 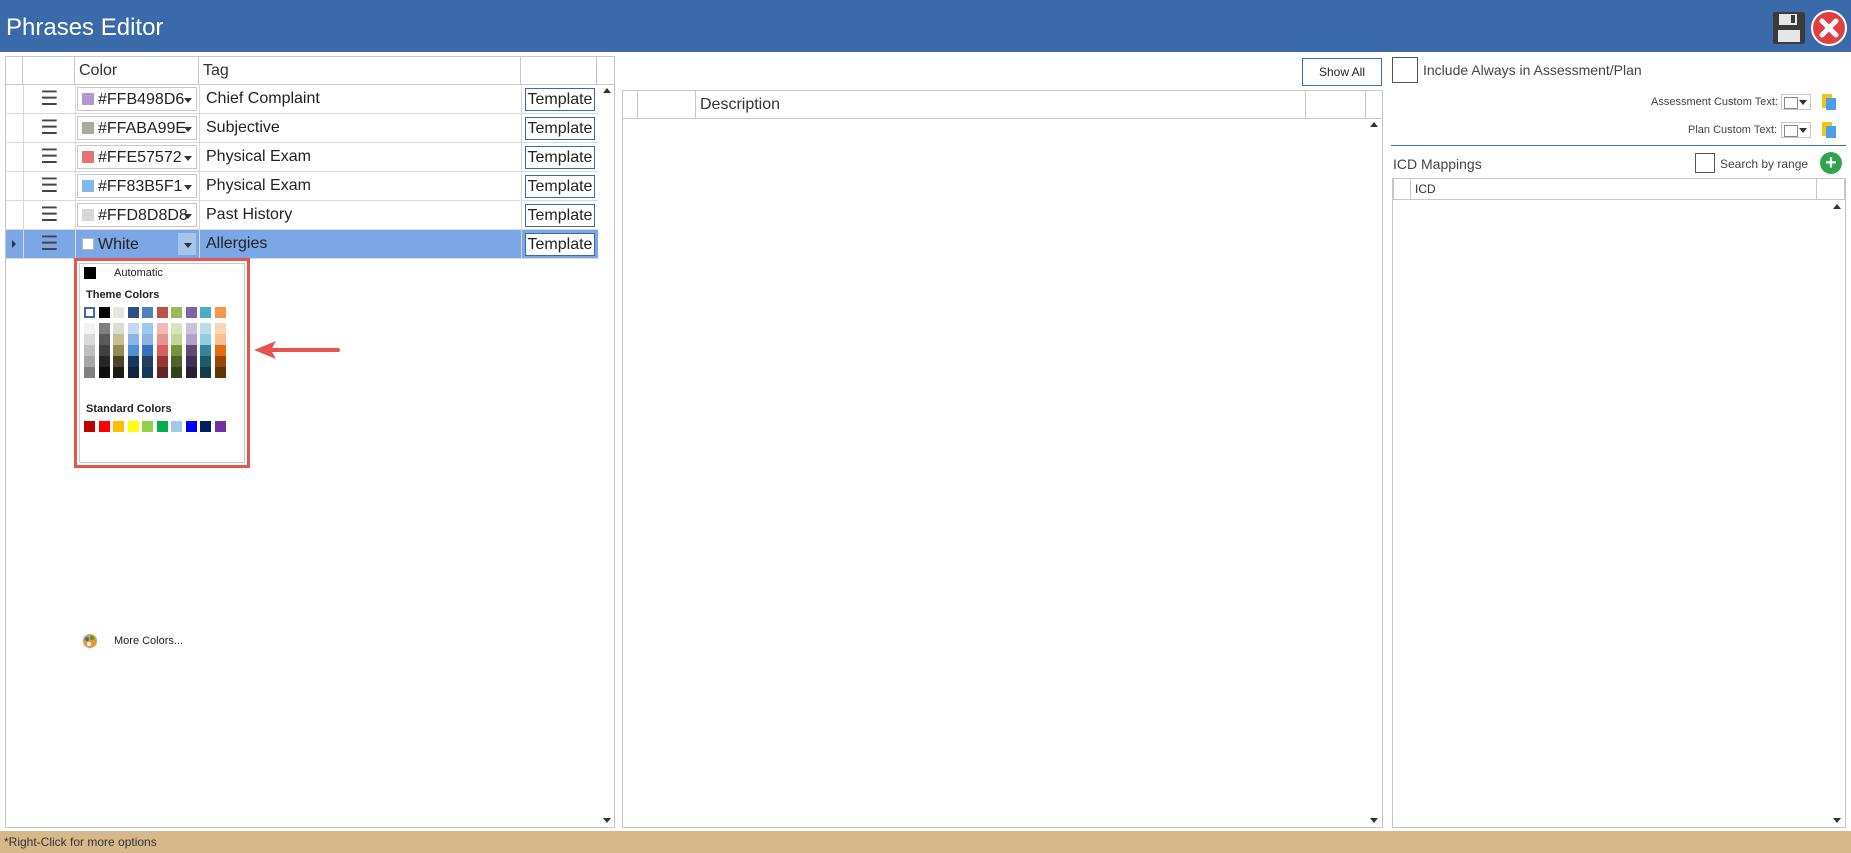 I want to click on tag-cell: Subjective, so click(x=361, y=128).